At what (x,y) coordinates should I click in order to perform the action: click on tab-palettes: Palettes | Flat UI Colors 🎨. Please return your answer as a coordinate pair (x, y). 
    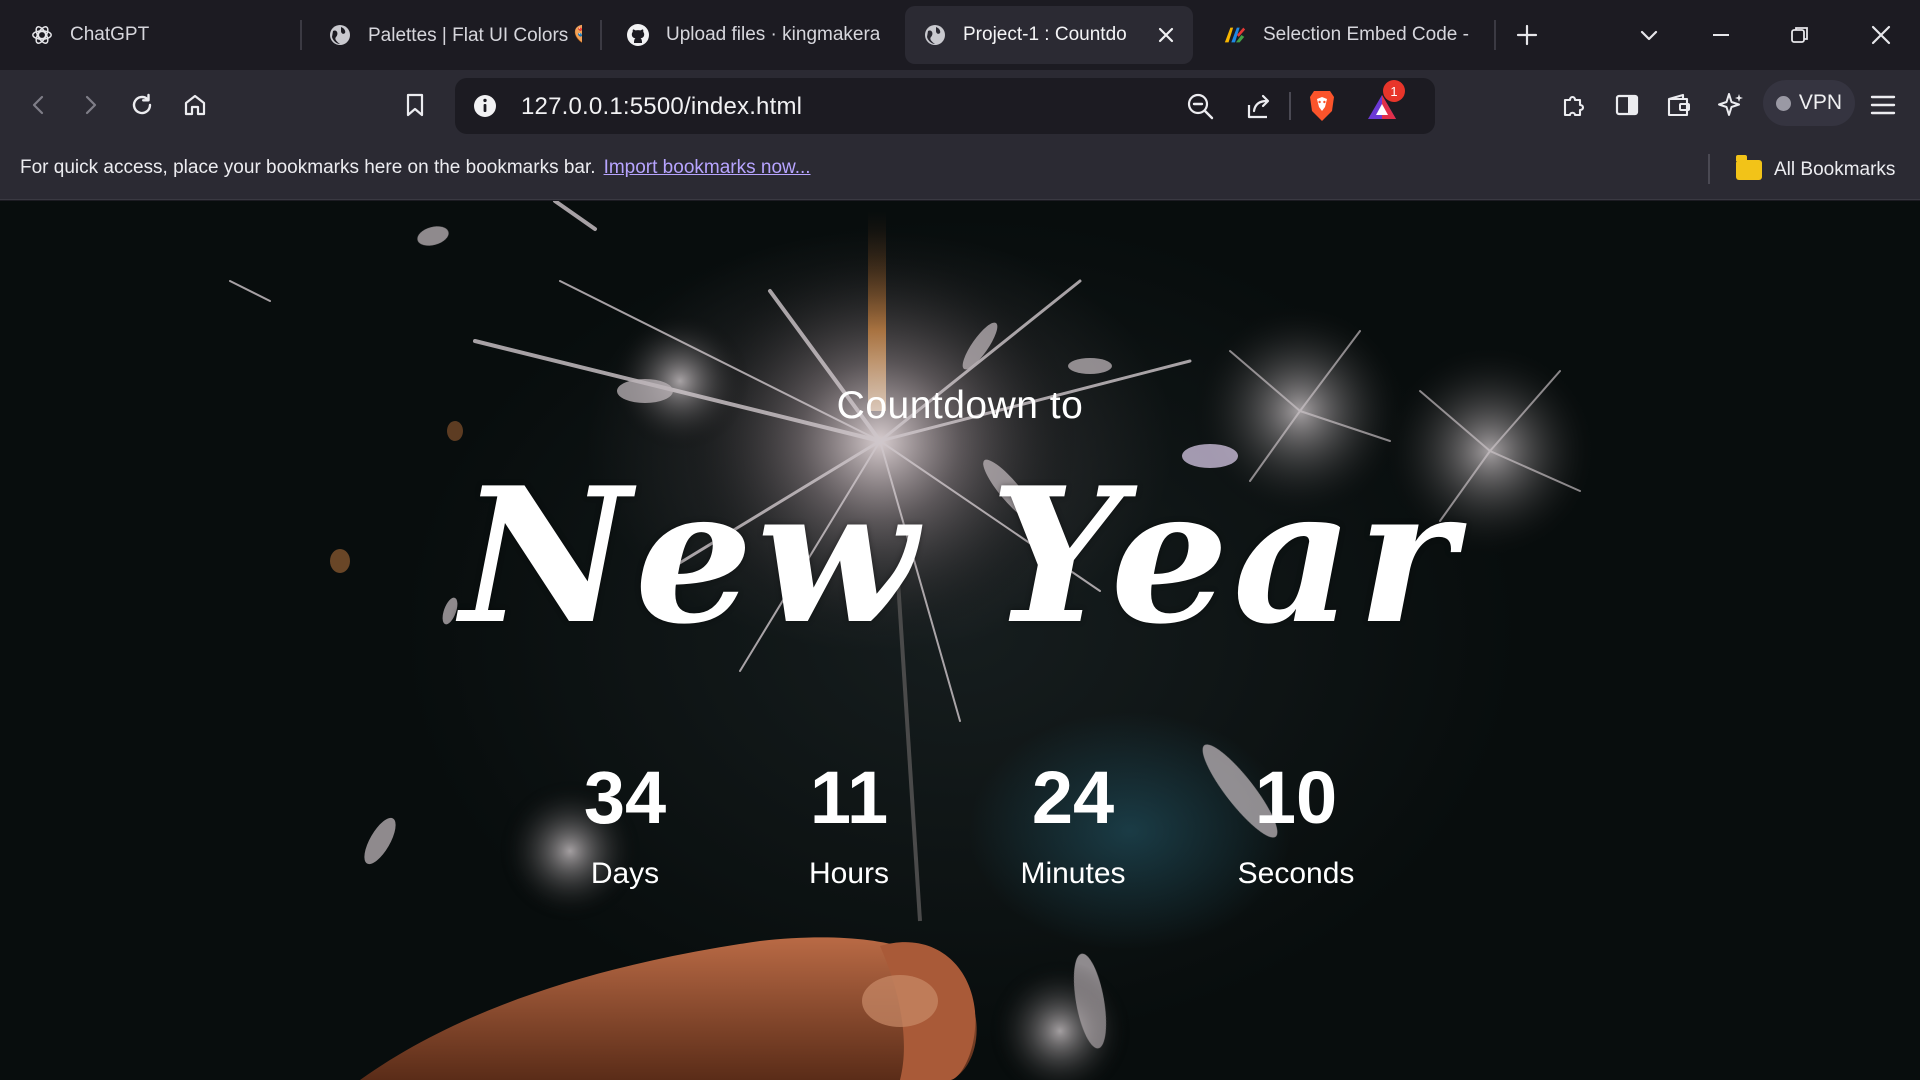
    Looking at the image, I should click on (455, 35).